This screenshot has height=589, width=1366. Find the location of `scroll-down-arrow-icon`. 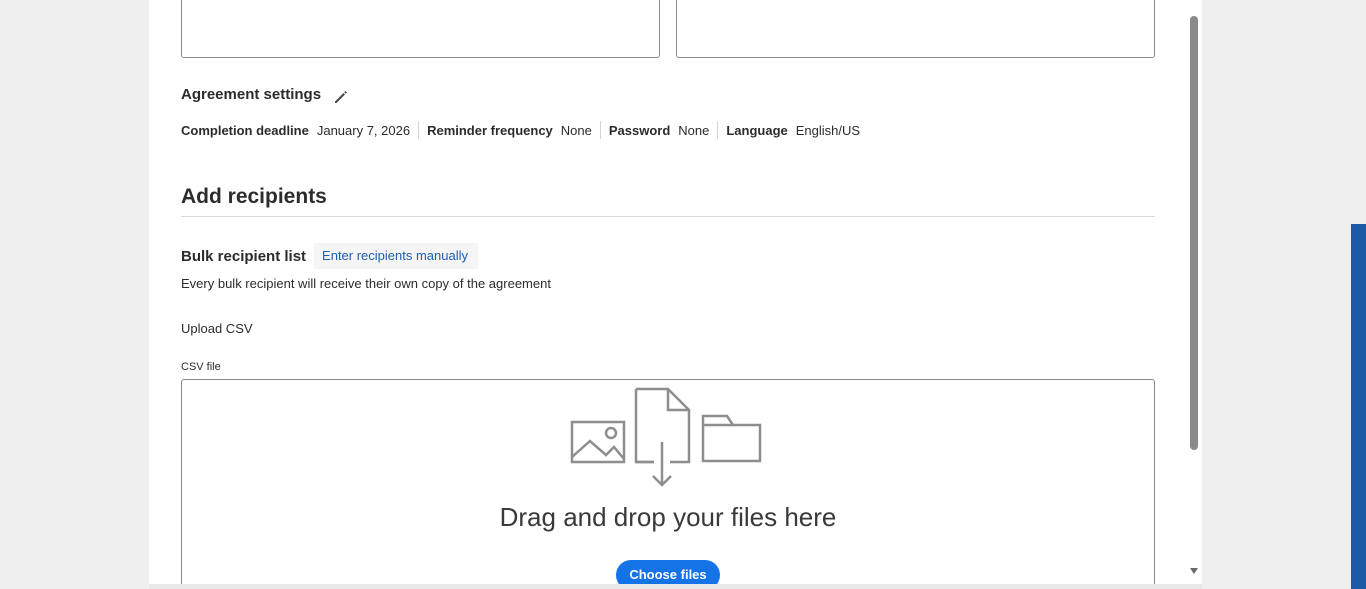

scroll-down-arrow-icon is located at coordinates (1194, 571).